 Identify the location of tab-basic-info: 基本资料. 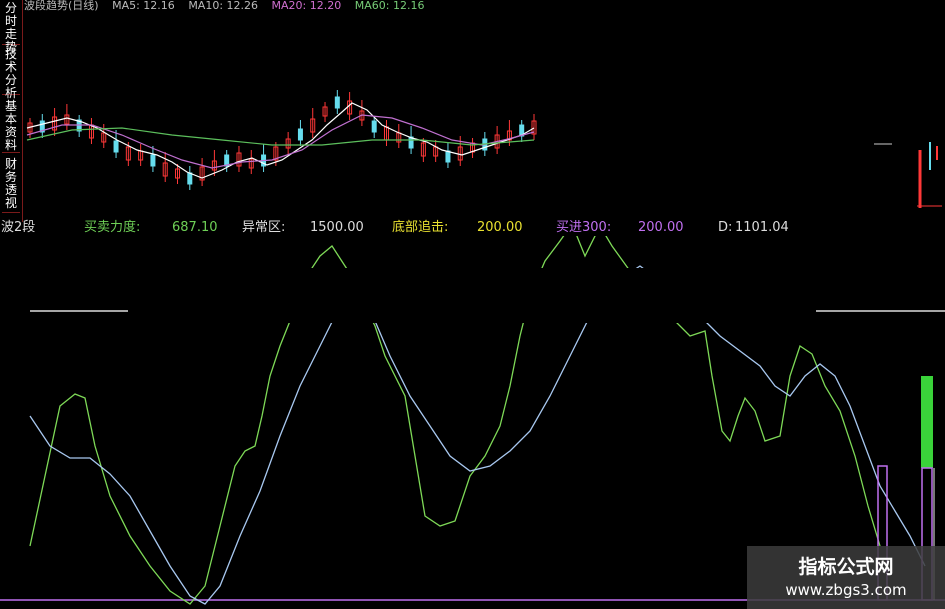
(11, 125).